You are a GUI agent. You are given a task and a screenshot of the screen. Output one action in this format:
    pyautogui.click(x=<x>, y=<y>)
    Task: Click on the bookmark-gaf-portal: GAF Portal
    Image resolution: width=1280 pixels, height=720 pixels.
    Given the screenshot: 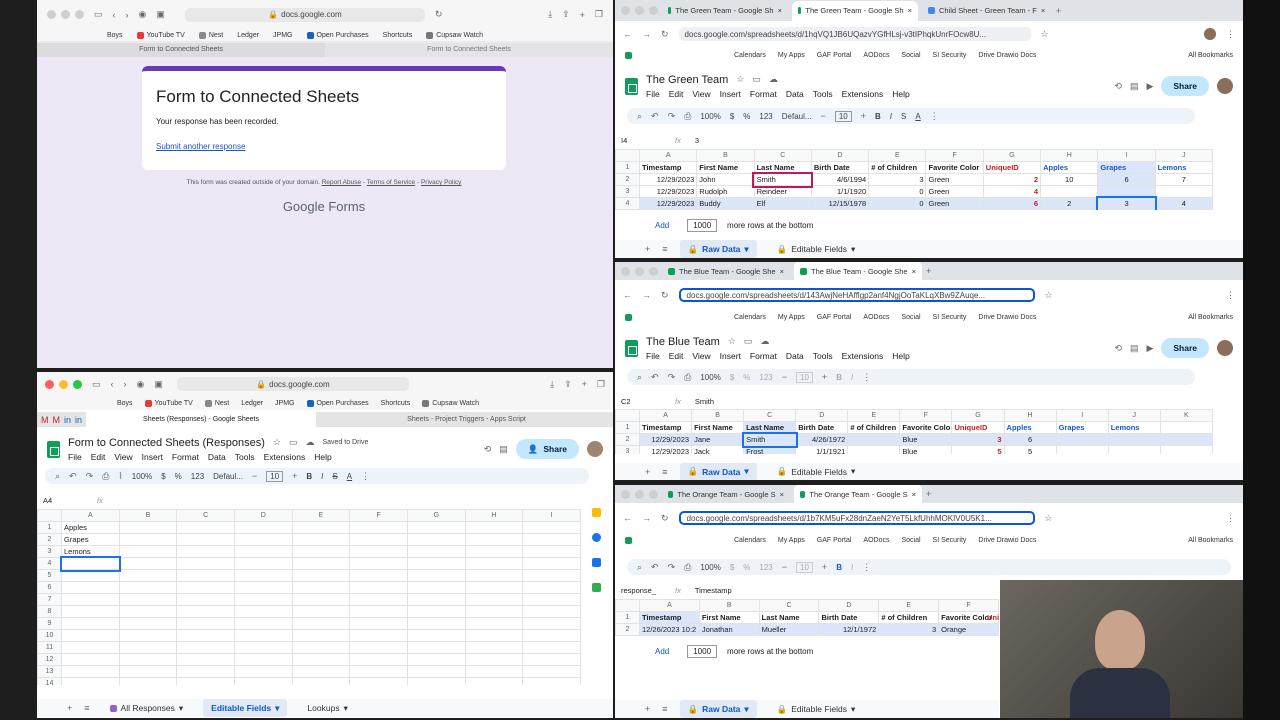 What is the action you would take?
    pyautogui.click(x=834, y=55)
    